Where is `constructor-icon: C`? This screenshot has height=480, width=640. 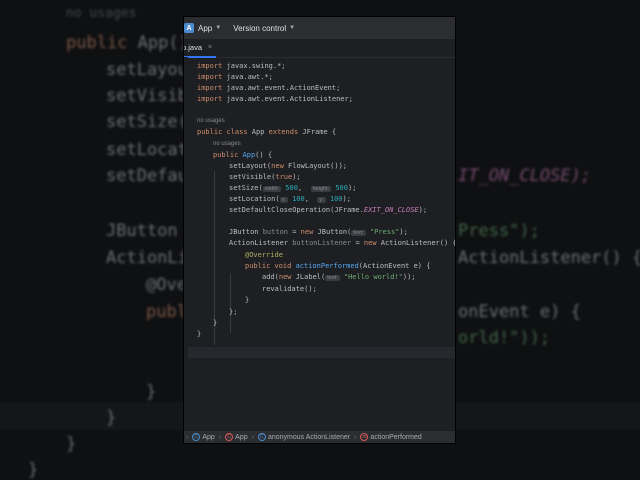
constructor-icon: C is located at coordinates (229, 437).